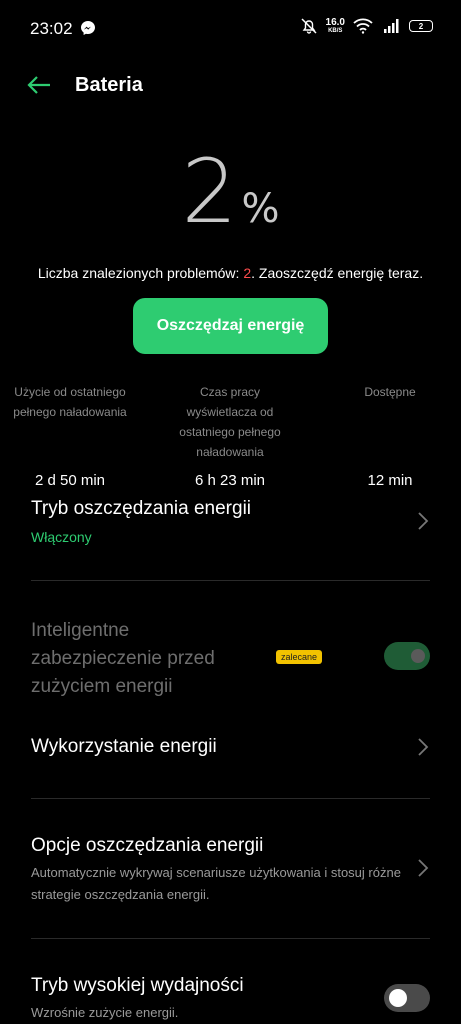  I want to click on mute-icon, so click(309, 26).